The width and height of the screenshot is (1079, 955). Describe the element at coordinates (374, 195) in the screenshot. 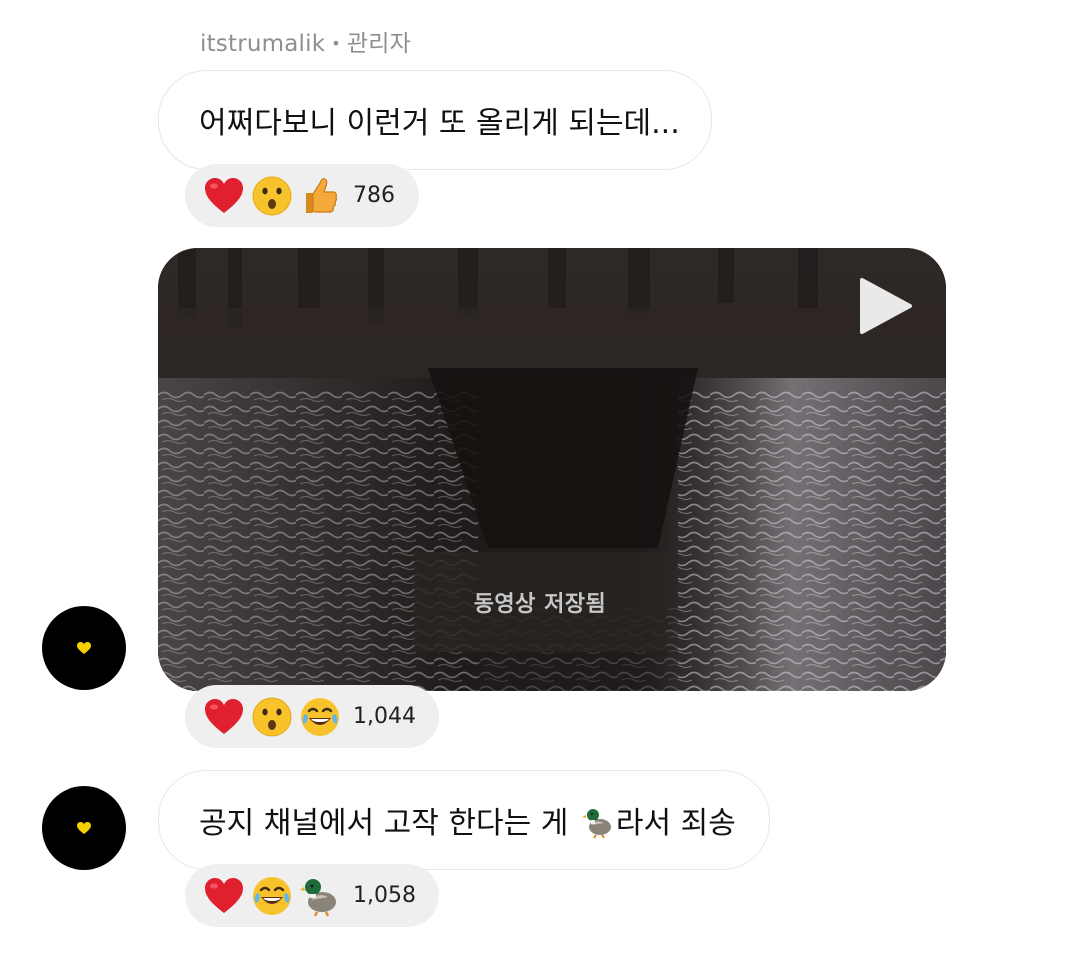

I see `reaction-count: 786` at that location.